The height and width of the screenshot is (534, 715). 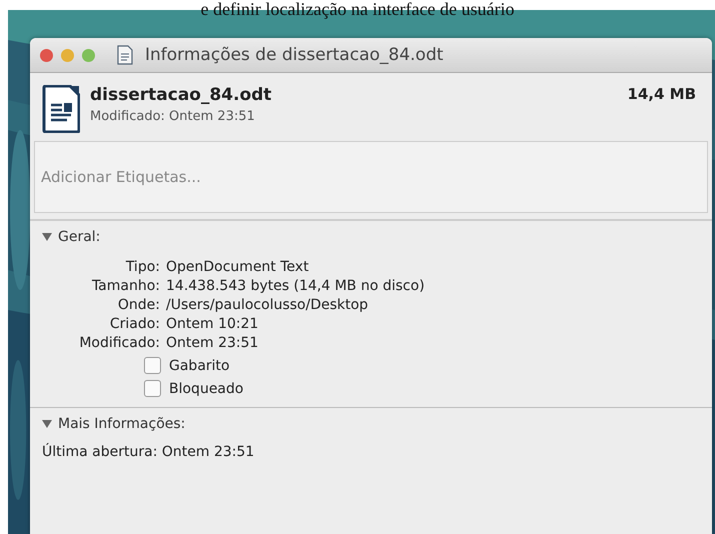 I want to click on close-button, so click(x=46, y=55).